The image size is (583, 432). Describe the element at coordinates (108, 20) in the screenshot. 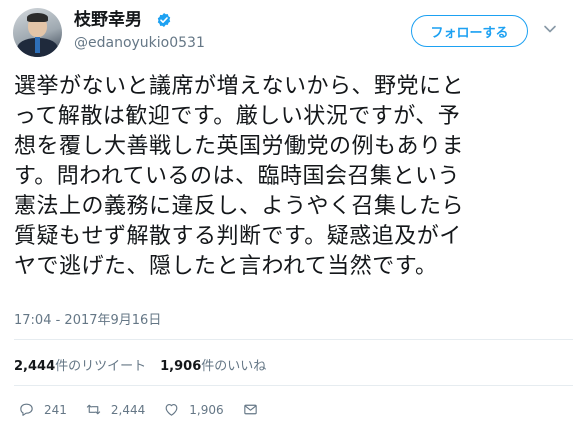

I see `display-name: 枝野幸男` at that location.